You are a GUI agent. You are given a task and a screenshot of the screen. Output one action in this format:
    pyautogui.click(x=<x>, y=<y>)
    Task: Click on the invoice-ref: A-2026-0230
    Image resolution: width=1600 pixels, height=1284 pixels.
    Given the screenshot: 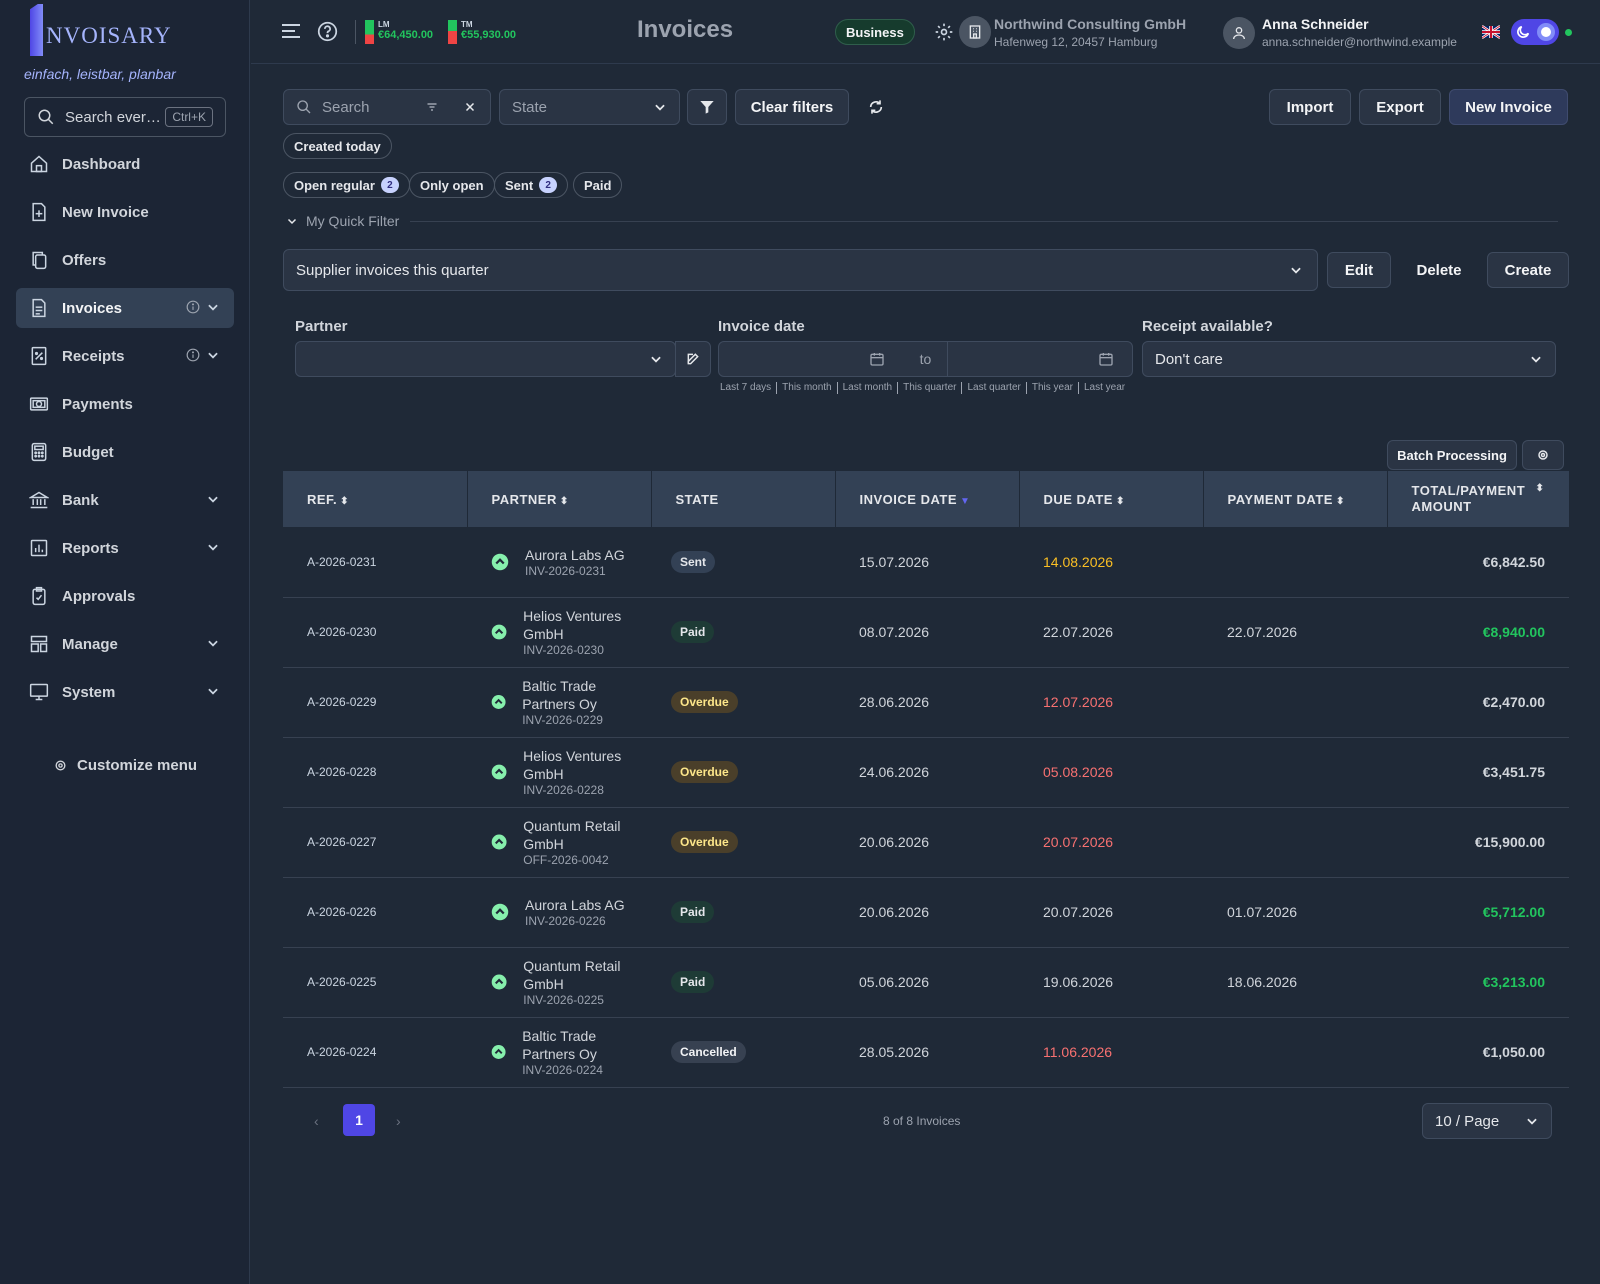 What is the action you would take?
    pyautogui.click(x=375, y=632)
    